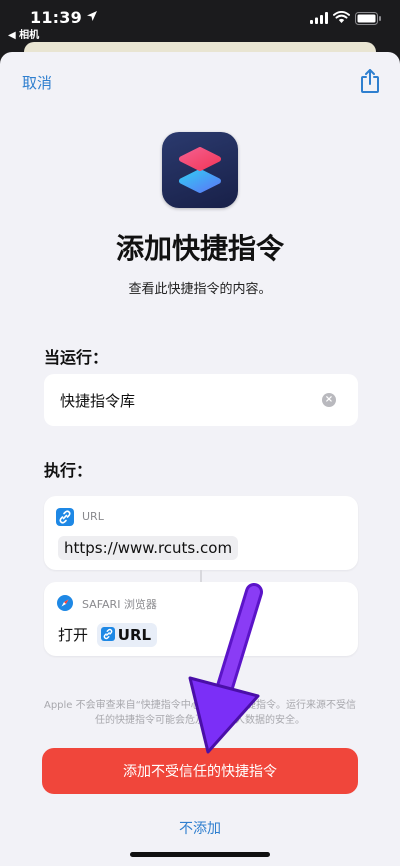  I want to click on open-verb: 打开, so click(73, 634).